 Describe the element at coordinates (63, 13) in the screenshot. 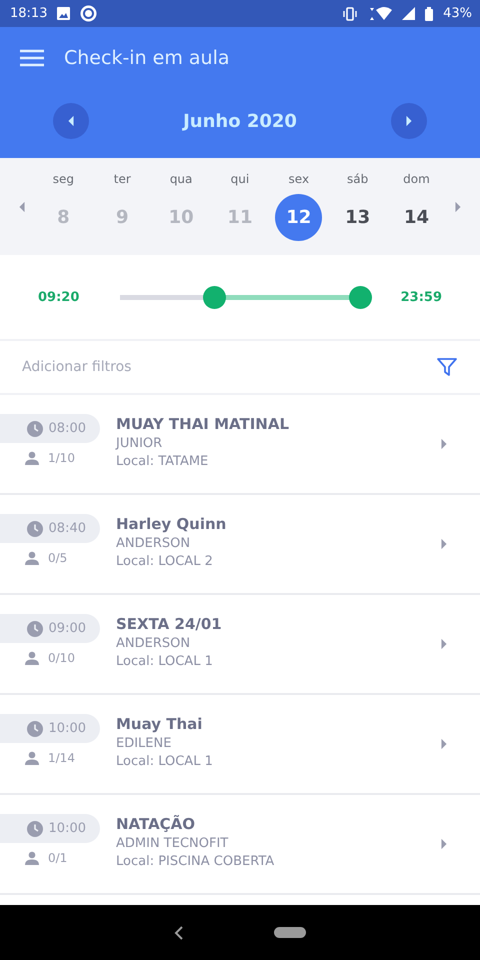

I see `image-icon` at that location.